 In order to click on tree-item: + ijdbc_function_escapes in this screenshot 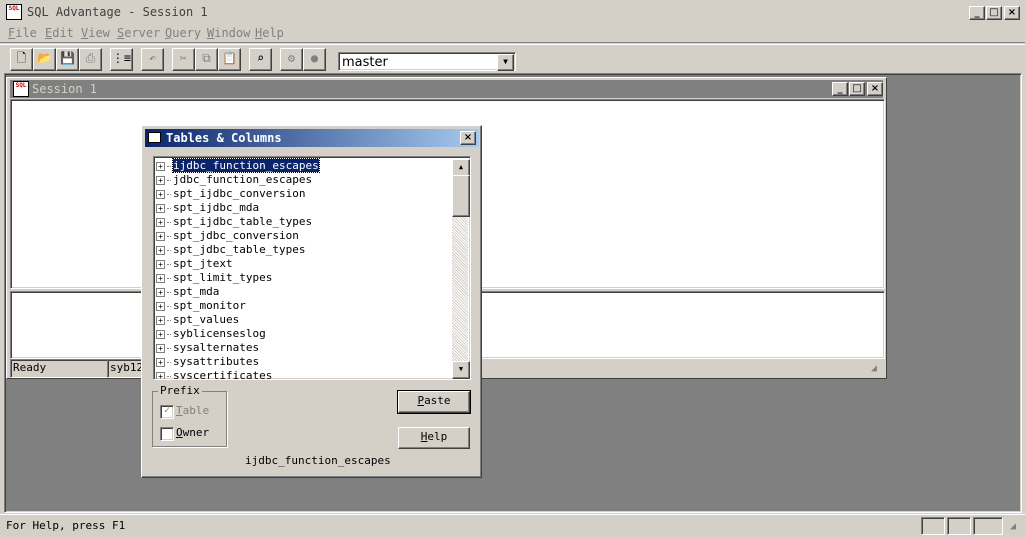, I will do `click(238, 165)`.